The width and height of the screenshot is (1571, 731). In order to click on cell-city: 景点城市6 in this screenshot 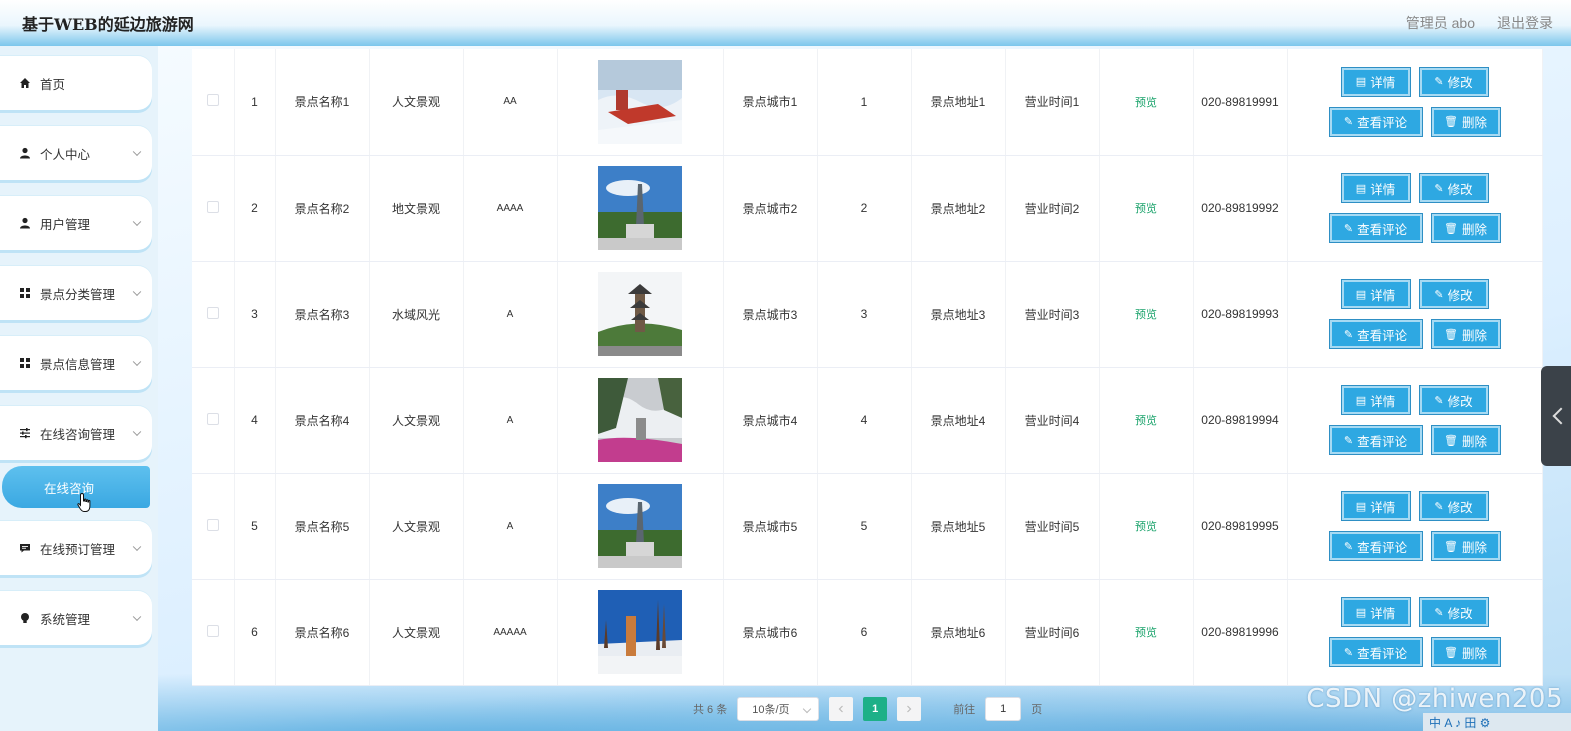, I will do `click(770, 632)`.